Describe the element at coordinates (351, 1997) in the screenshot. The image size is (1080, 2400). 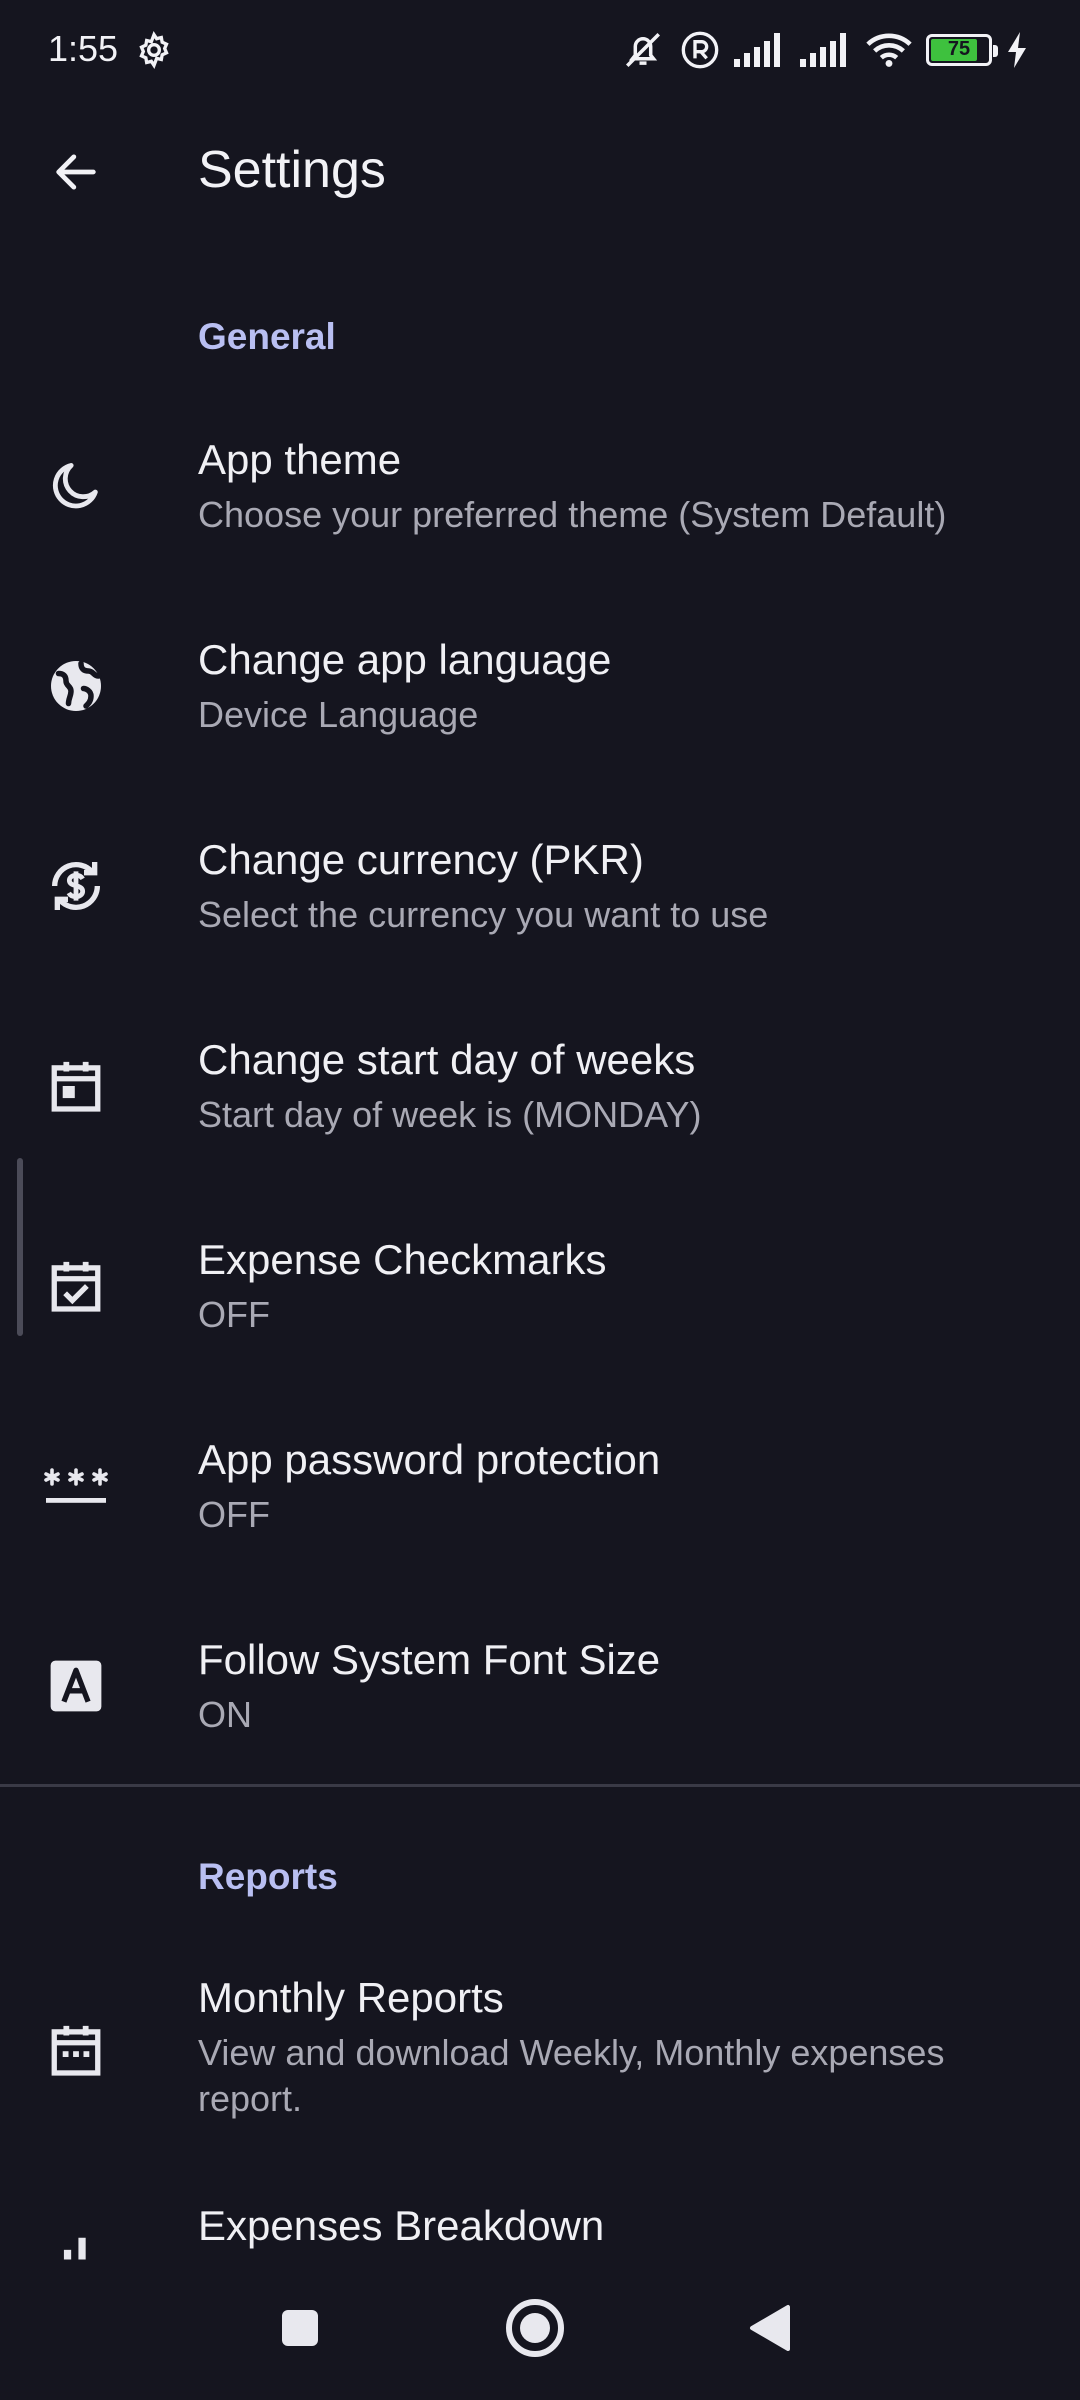
I see `setting-title: Monthly Reports` at that location.